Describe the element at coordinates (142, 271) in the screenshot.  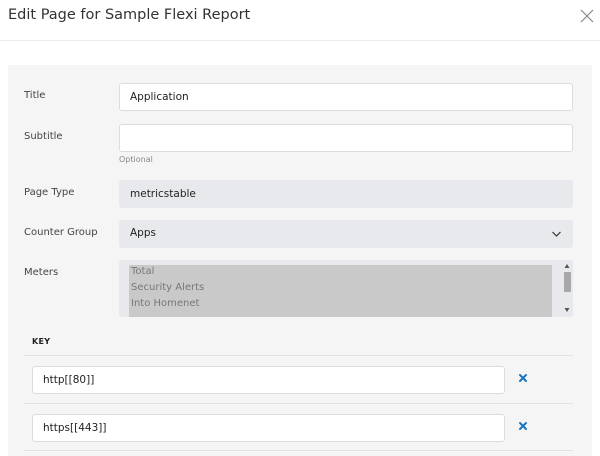
I see `meter-option-total: Total` at that location.